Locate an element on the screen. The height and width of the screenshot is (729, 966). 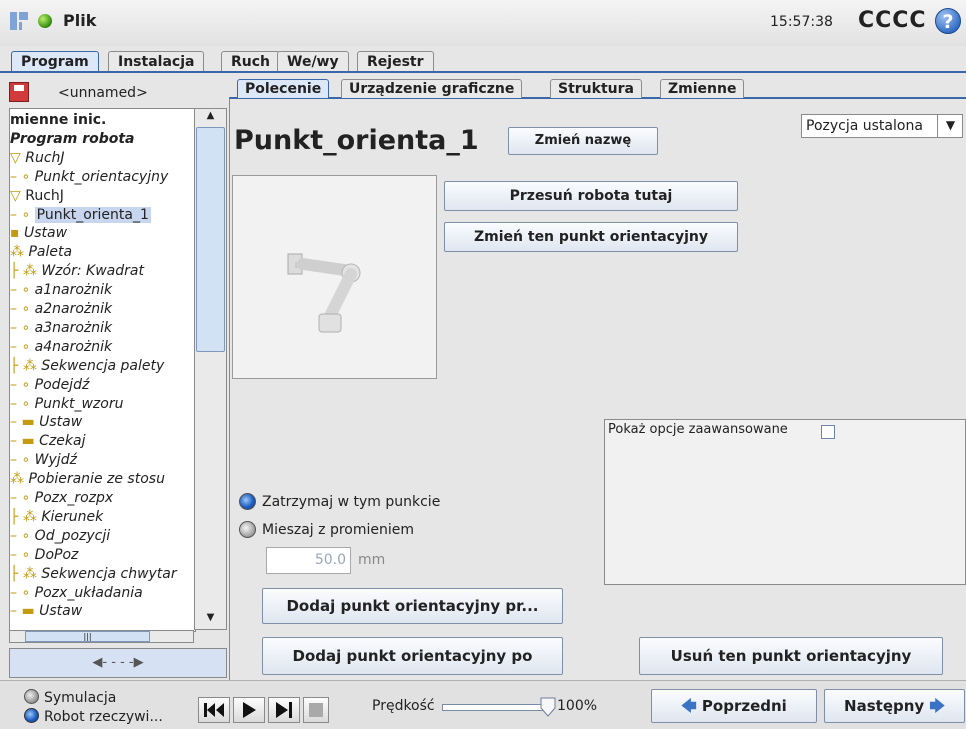
tree-item-label: Od_pozycji is located at coordinates (72, 535).